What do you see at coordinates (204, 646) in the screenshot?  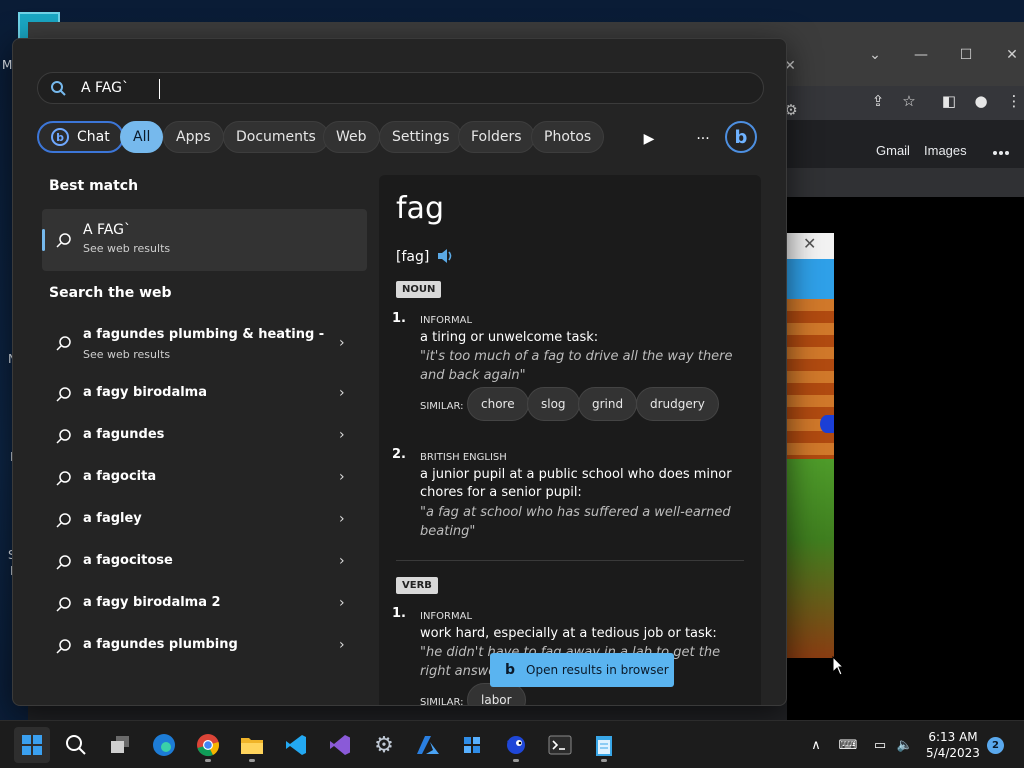 I see `web-suggestion: a fagundes plumbing ›` at bounding box center [204, 646].